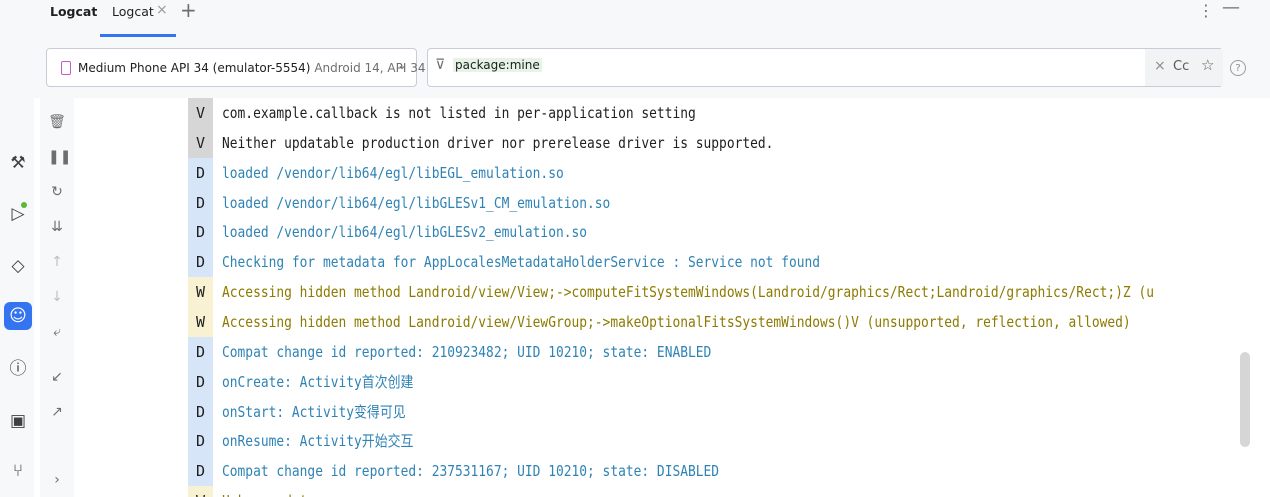 The height and width of the screenshot is (497, 1270). I want to click on tab-label: Logcat, so click(133, 11).